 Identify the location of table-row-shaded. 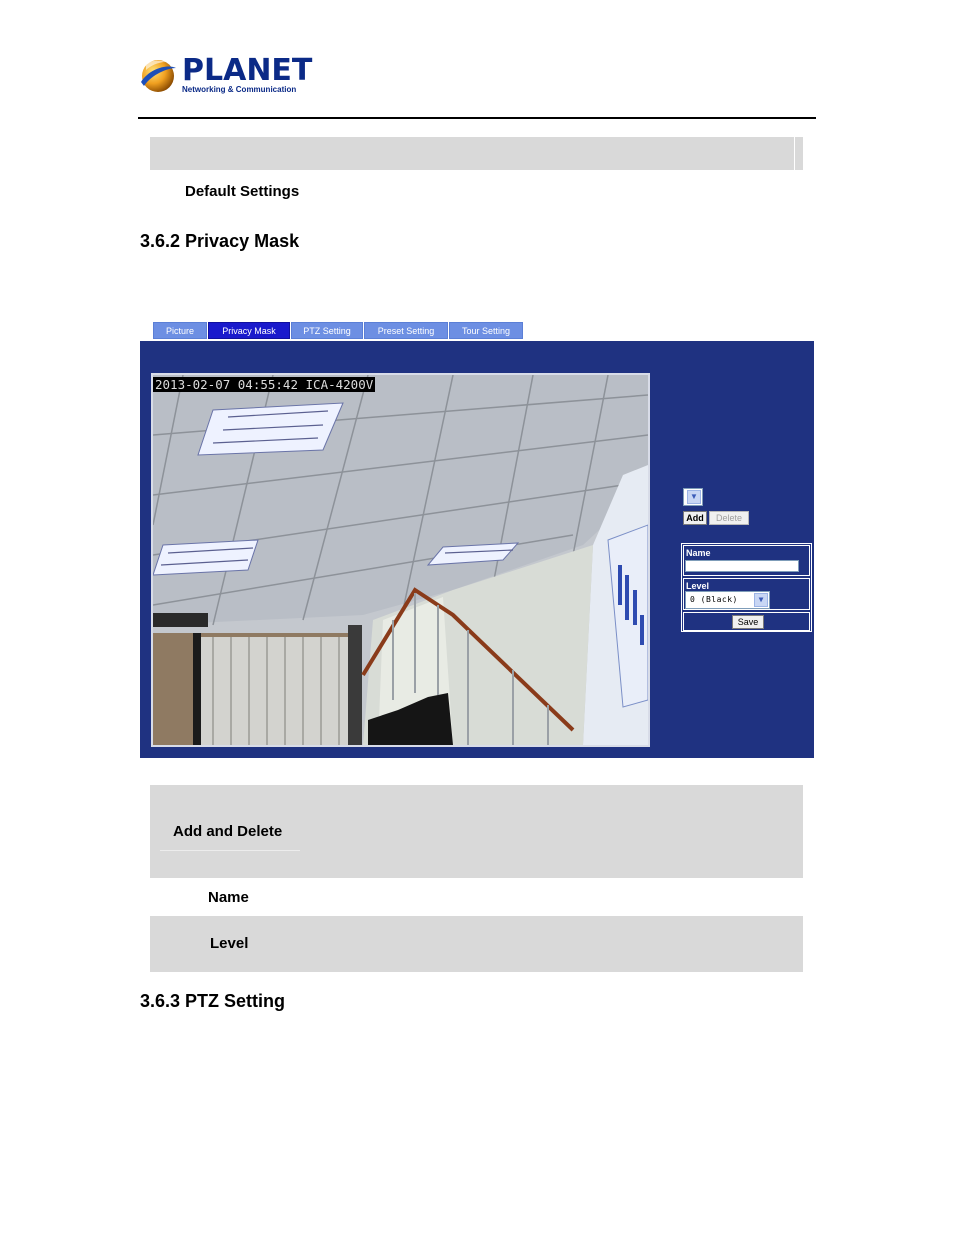
(476, 153).